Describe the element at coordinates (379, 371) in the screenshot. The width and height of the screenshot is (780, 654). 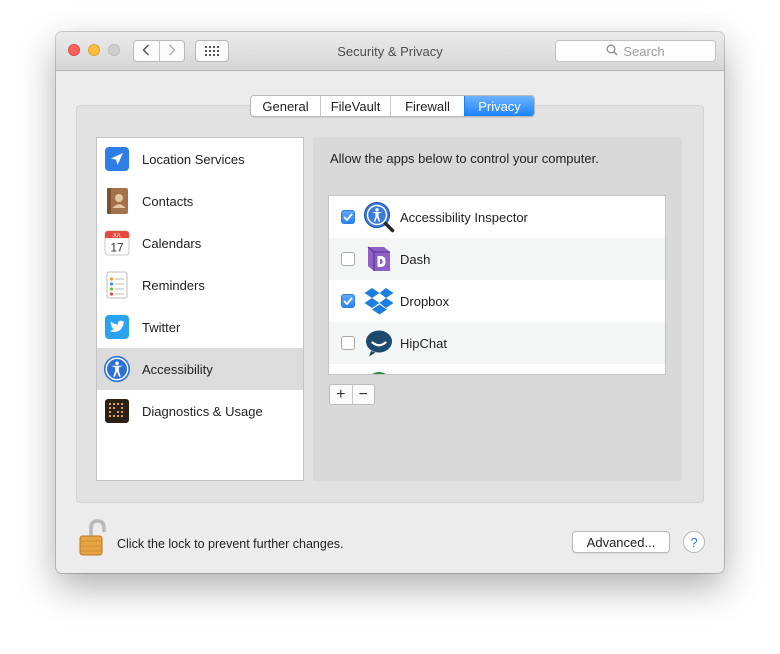
I see `green-app-icon` at that location.